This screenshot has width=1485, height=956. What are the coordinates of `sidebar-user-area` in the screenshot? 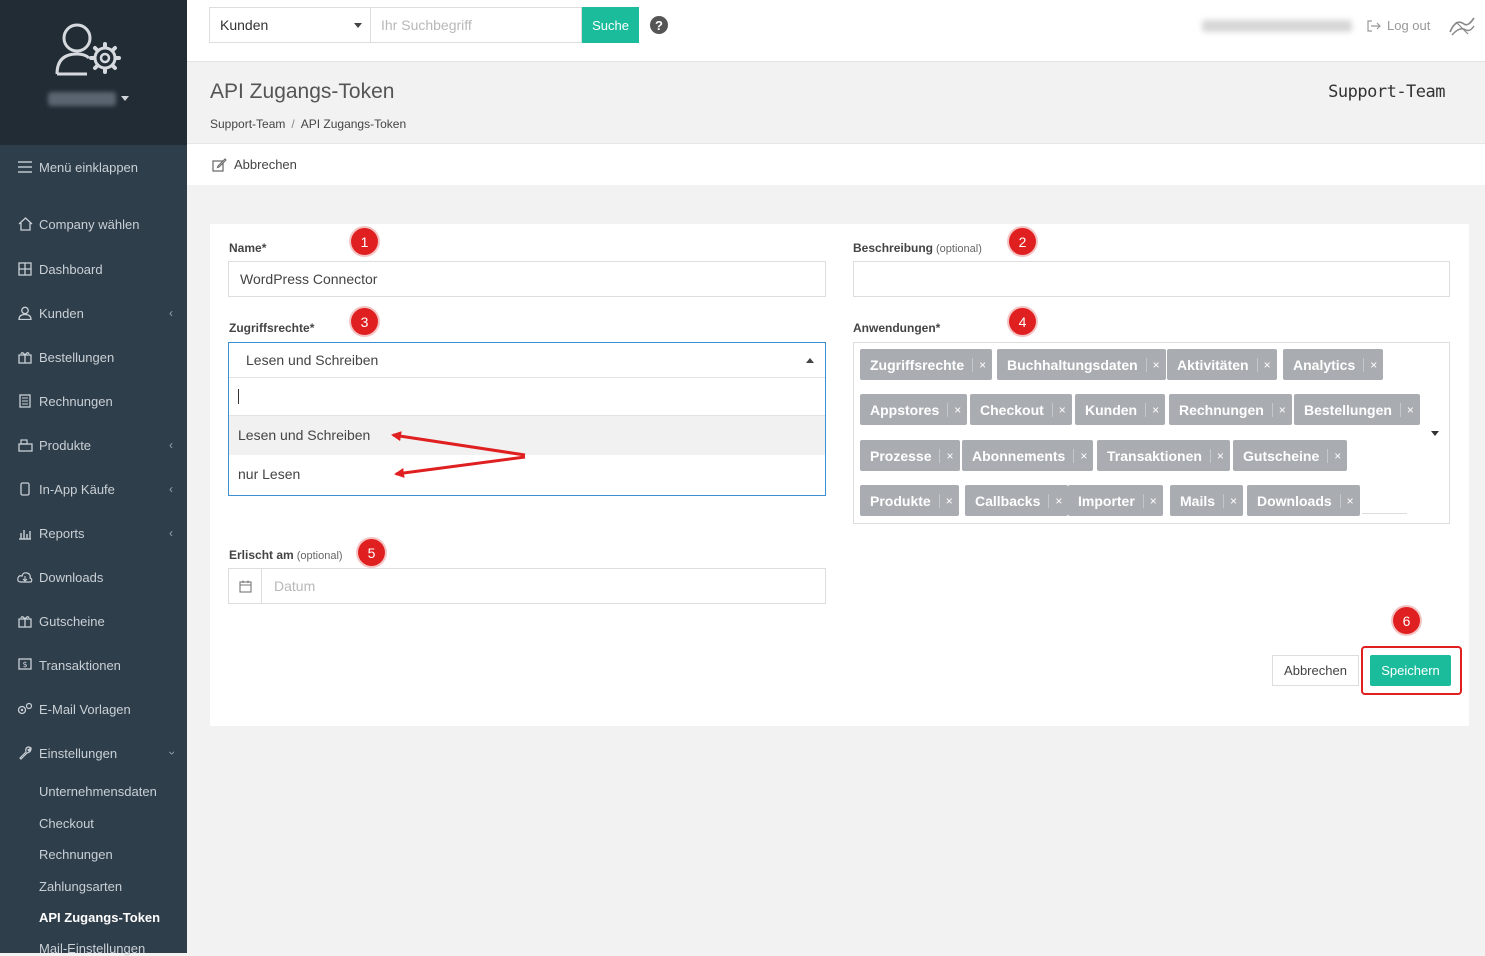 It's located at (93, 72).